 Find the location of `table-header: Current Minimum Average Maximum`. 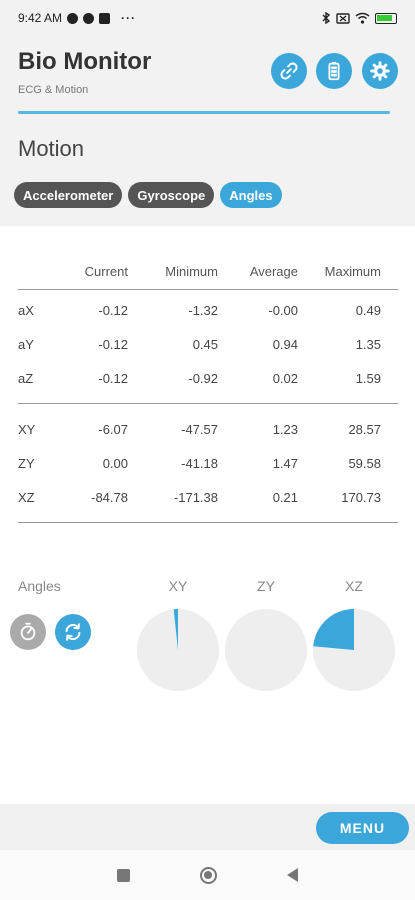

table-header: Current Minimum Average Maximum is located at coordinates (208, 271).